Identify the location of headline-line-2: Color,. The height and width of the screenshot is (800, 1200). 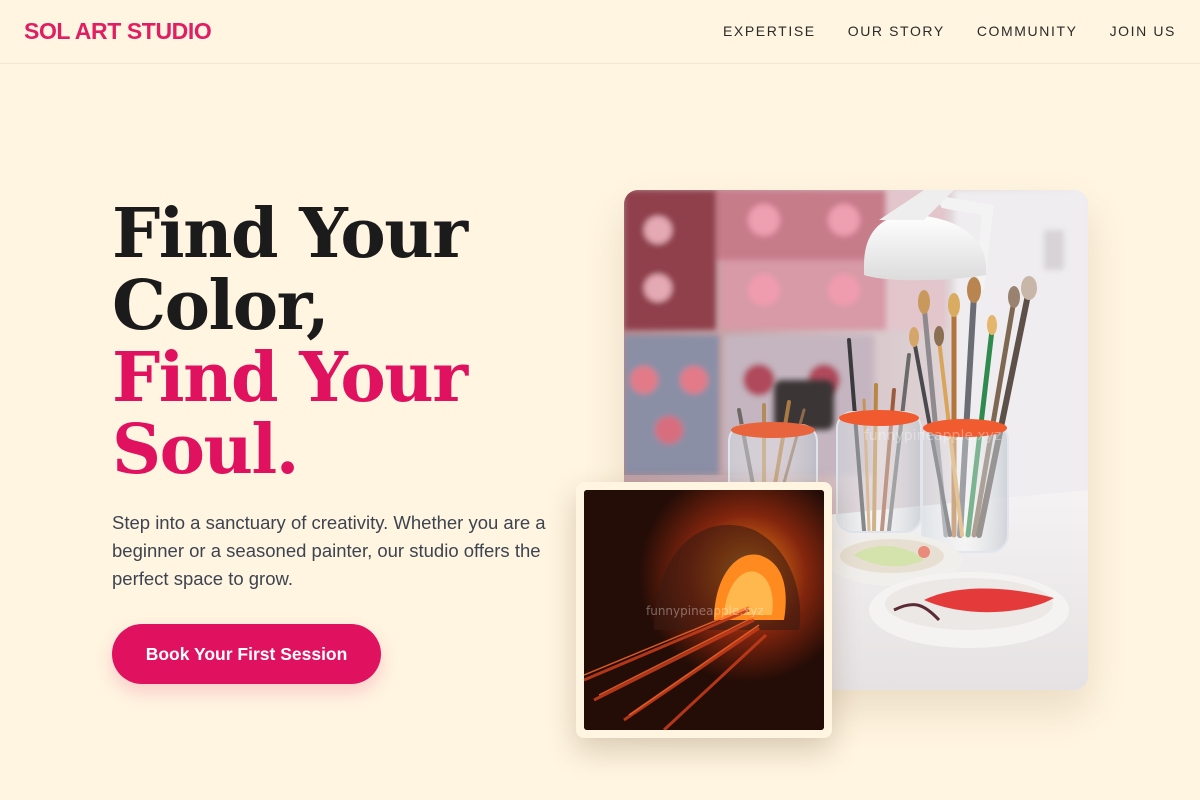
(221, 306).